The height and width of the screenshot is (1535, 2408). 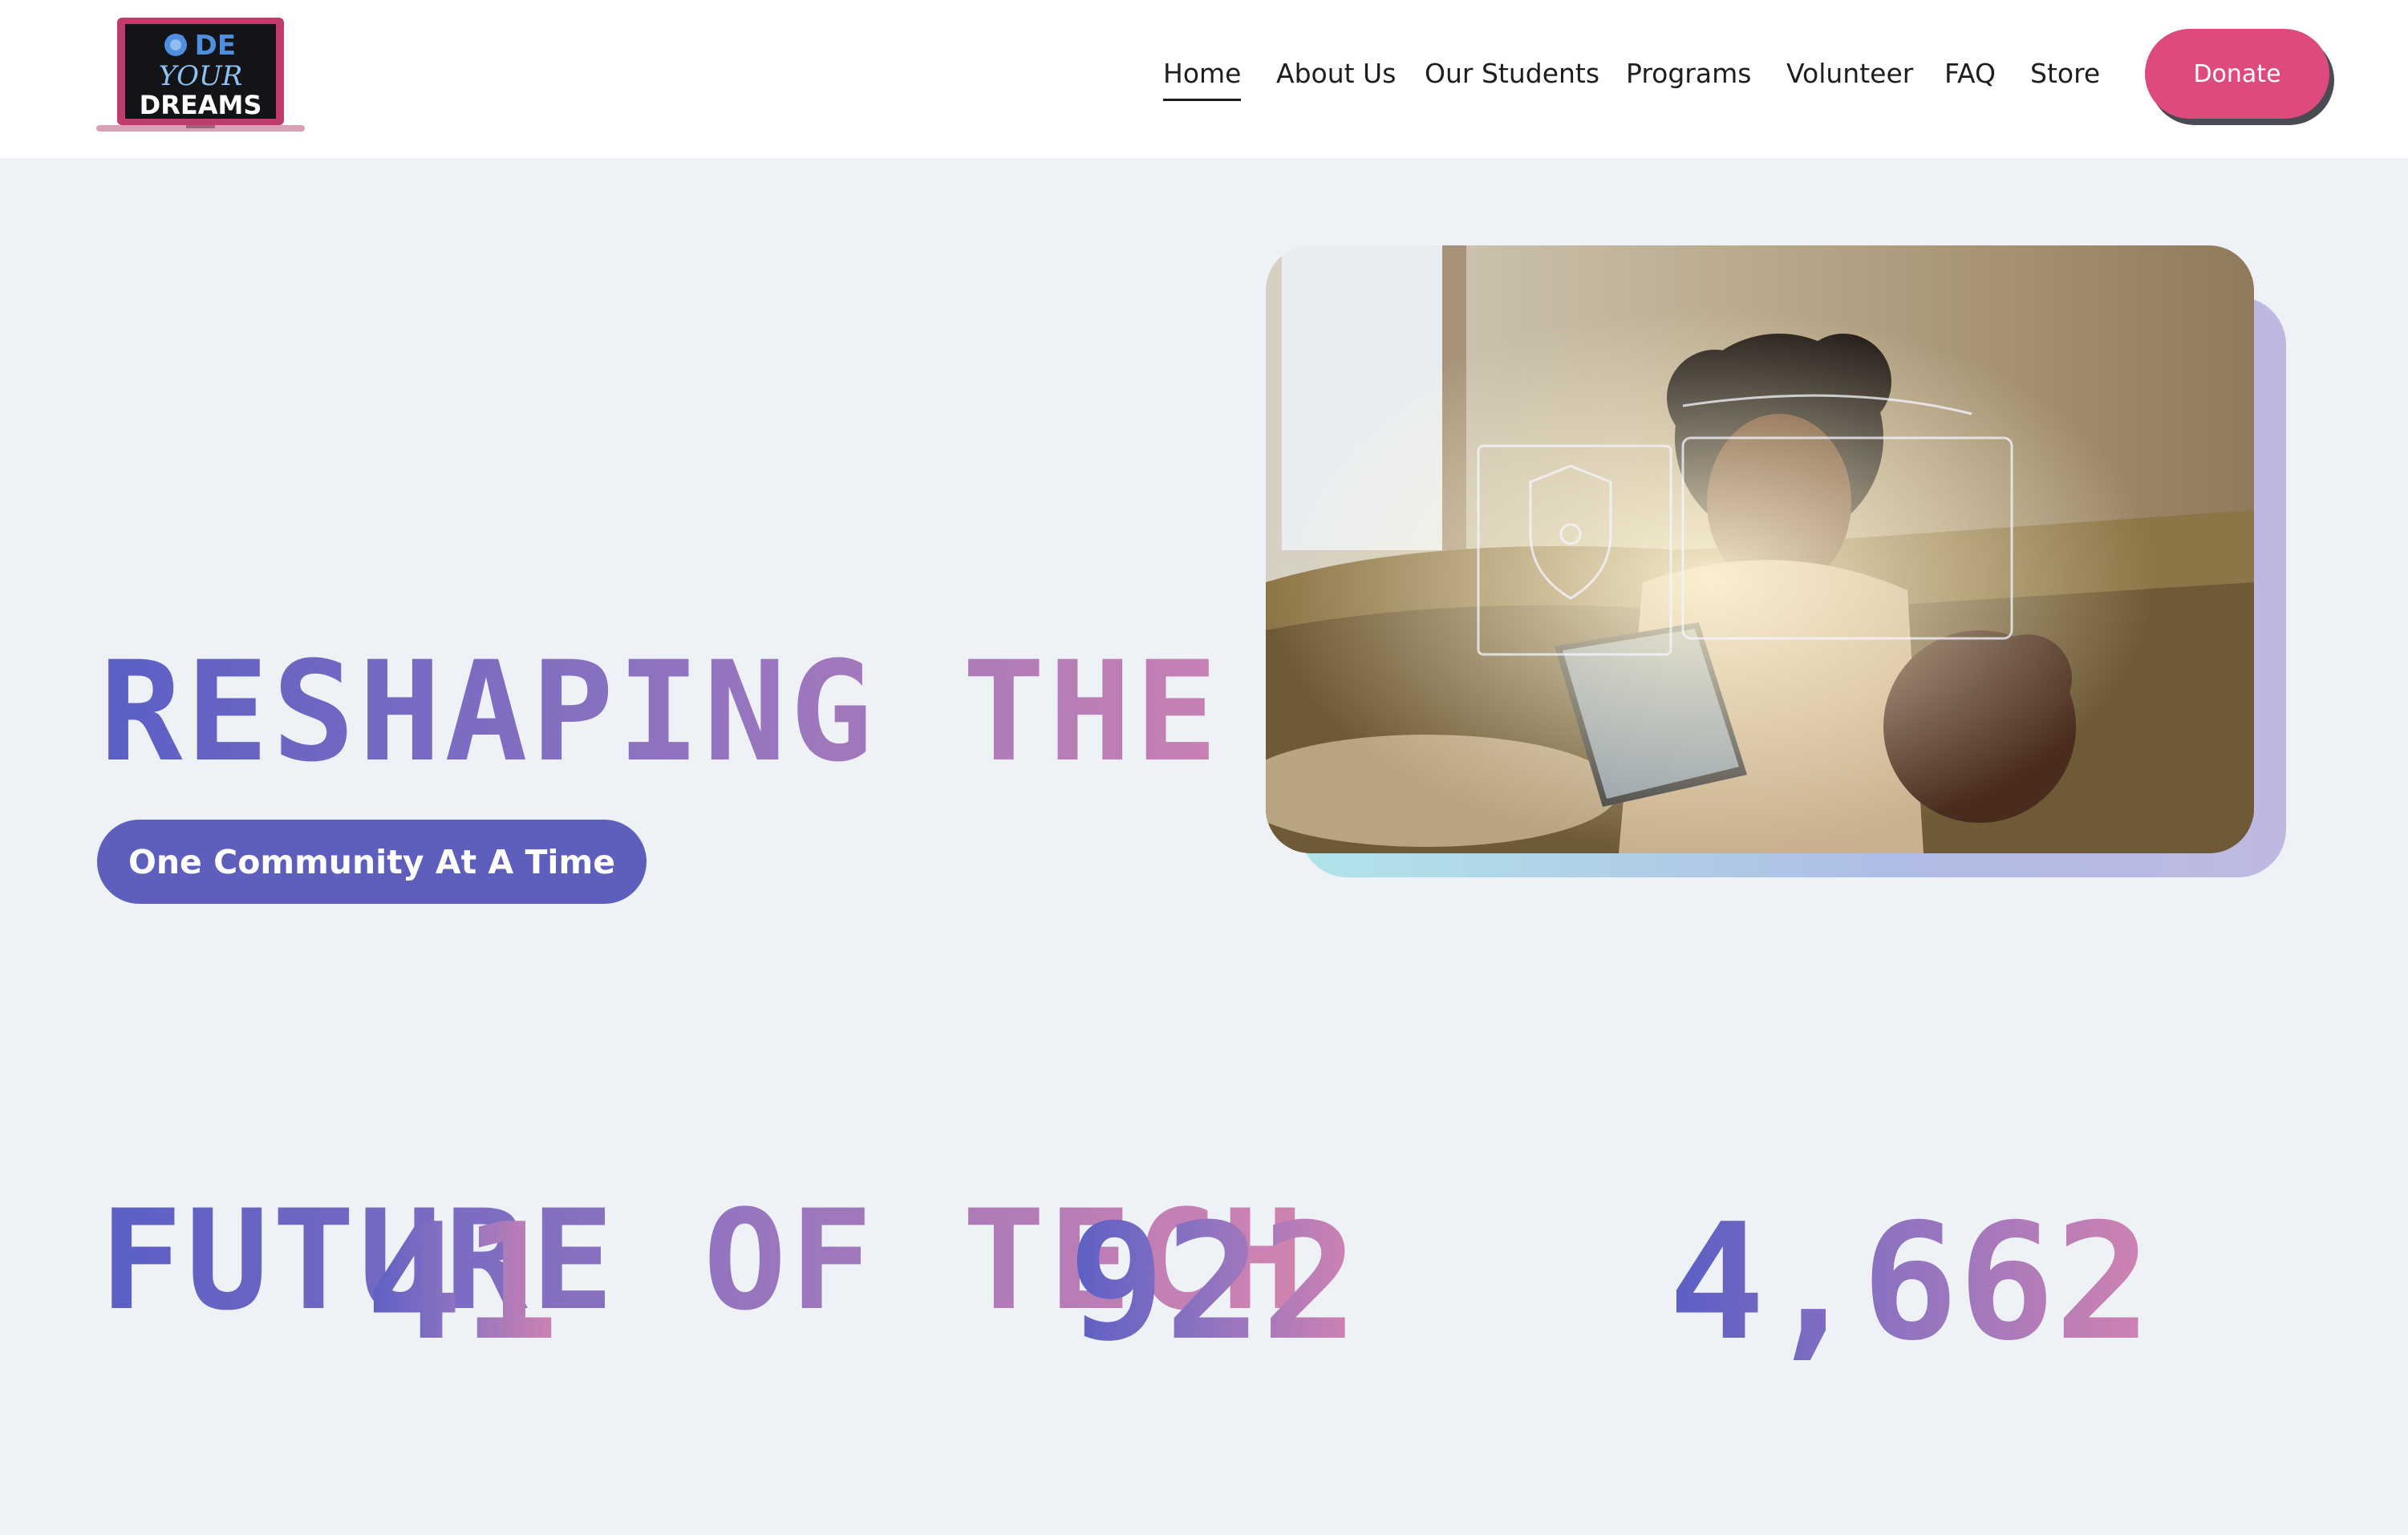 What do you see at coordinates (1689, 74) in the screenshot?
I see `nav-programs: Programs` at bounding box center [1689, 74].